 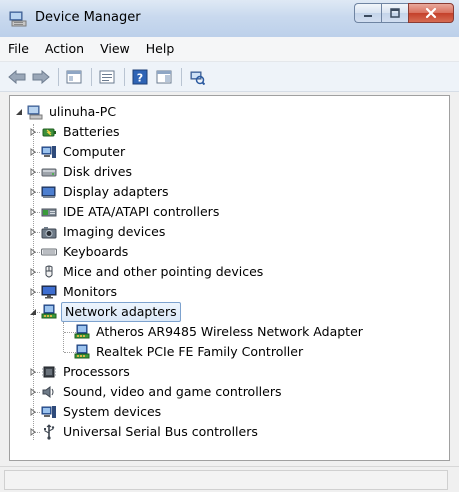 I want to click on scan-hardware-button, so click(x=197, y=77).